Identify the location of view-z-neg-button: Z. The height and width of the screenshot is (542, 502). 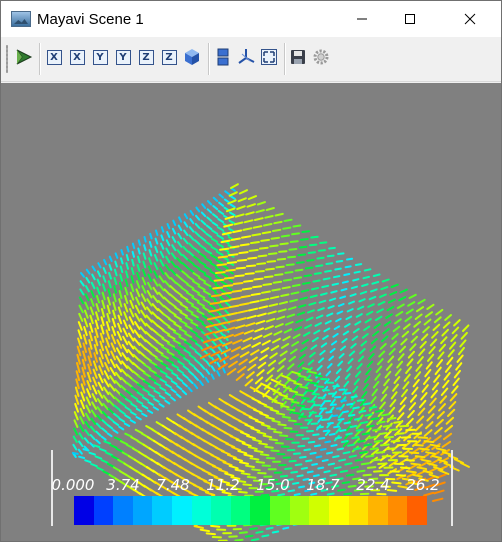
(146, 57).